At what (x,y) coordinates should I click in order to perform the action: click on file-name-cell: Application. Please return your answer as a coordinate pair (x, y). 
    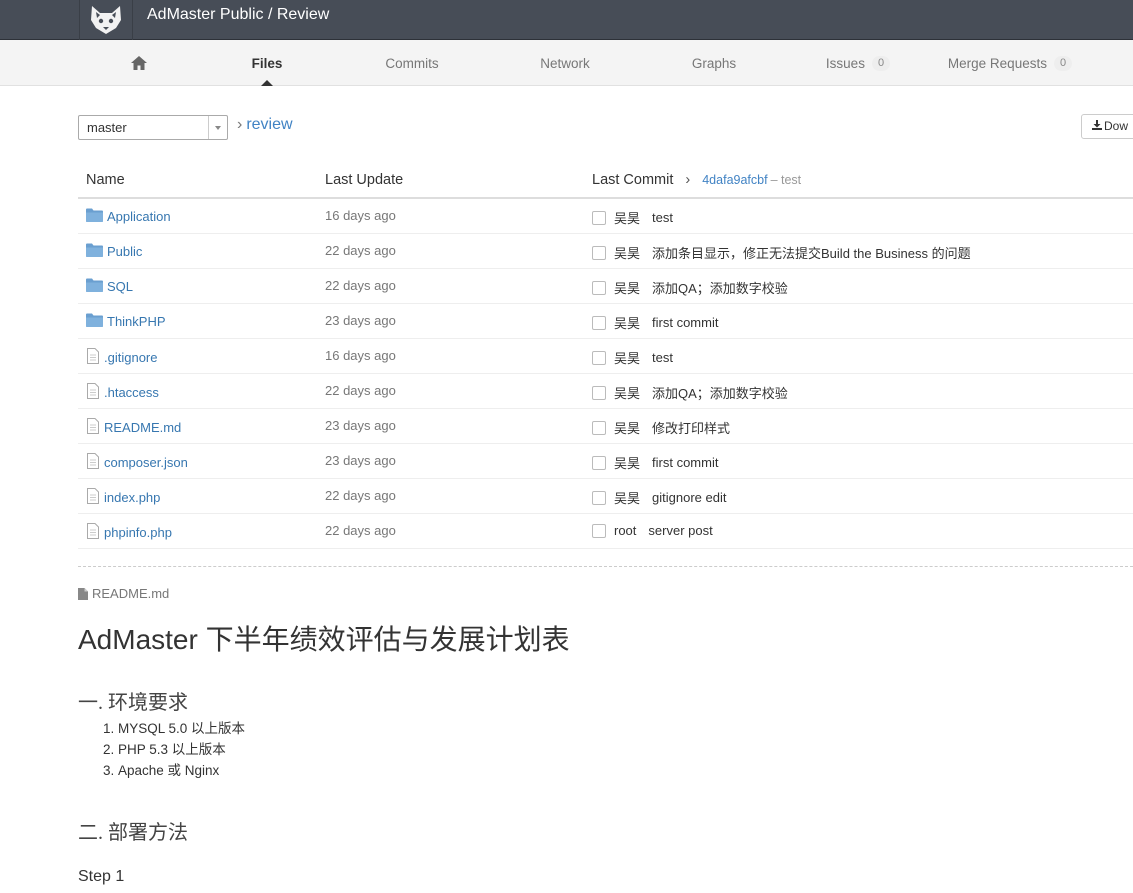
    Looking at the image, I should click on (128, 216).